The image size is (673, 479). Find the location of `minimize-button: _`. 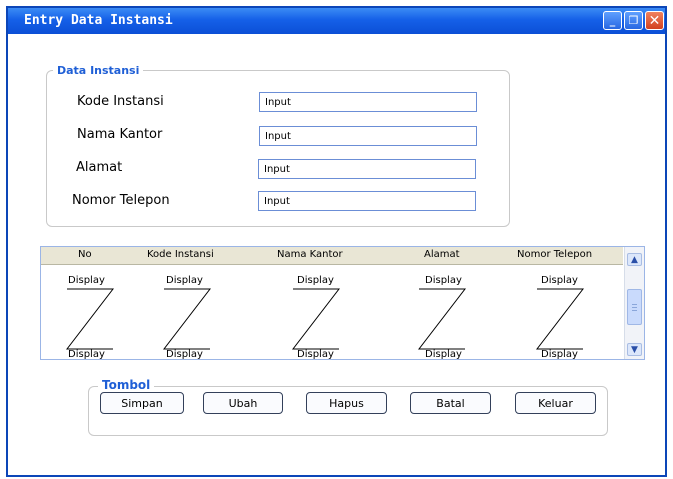

minimize-button: _ is located at coordinates (612, 20).